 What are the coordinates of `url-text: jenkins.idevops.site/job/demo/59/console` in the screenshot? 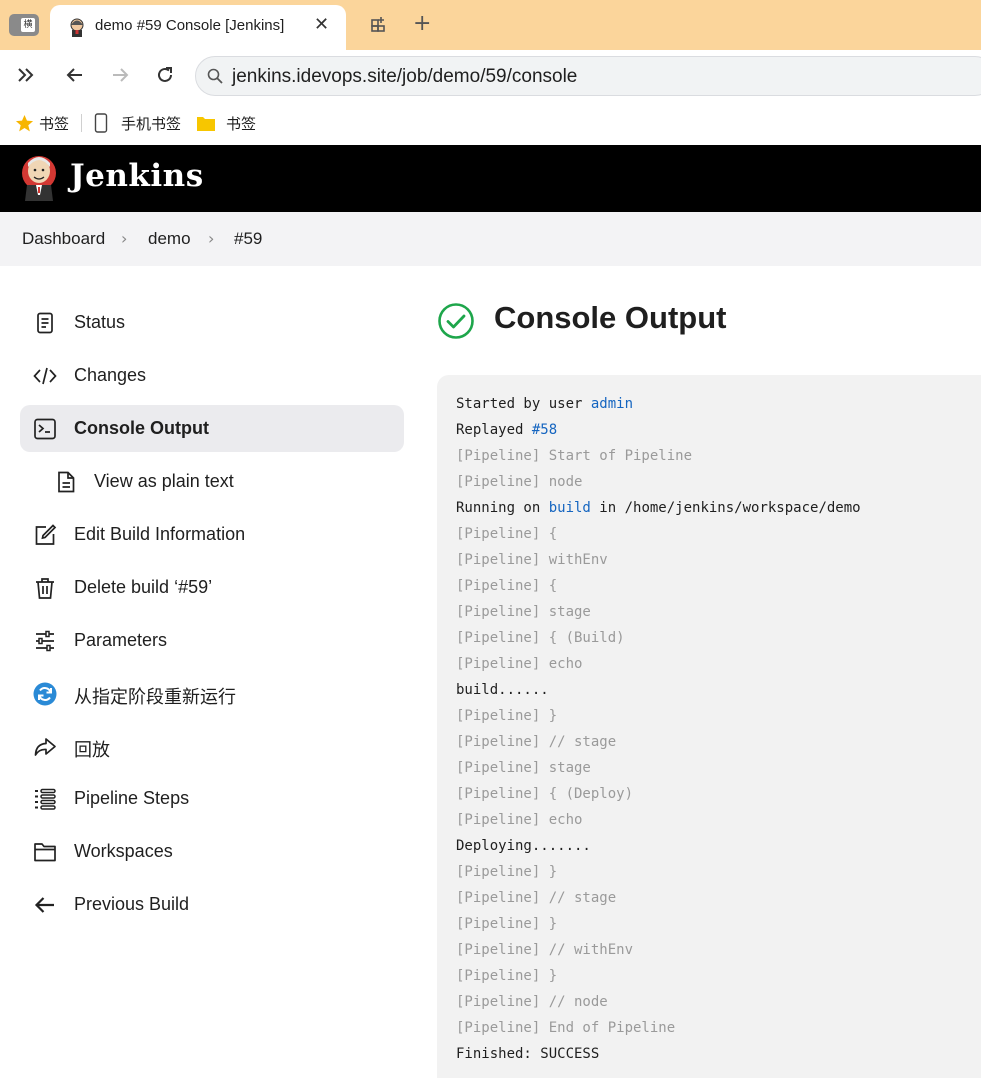 It's located at (405, 76).